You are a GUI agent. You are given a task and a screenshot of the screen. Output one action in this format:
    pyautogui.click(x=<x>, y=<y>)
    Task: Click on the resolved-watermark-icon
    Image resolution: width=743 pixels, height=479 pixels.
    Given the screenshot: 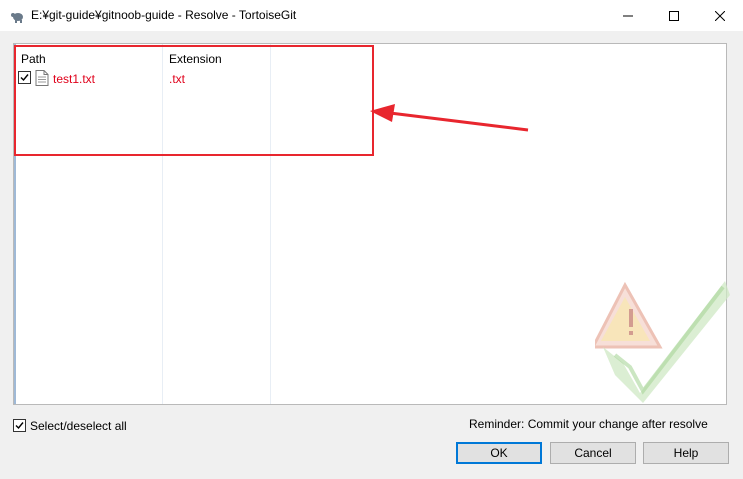 What is the action you would take?
    pyautogui.click(x=662, y=342)
    